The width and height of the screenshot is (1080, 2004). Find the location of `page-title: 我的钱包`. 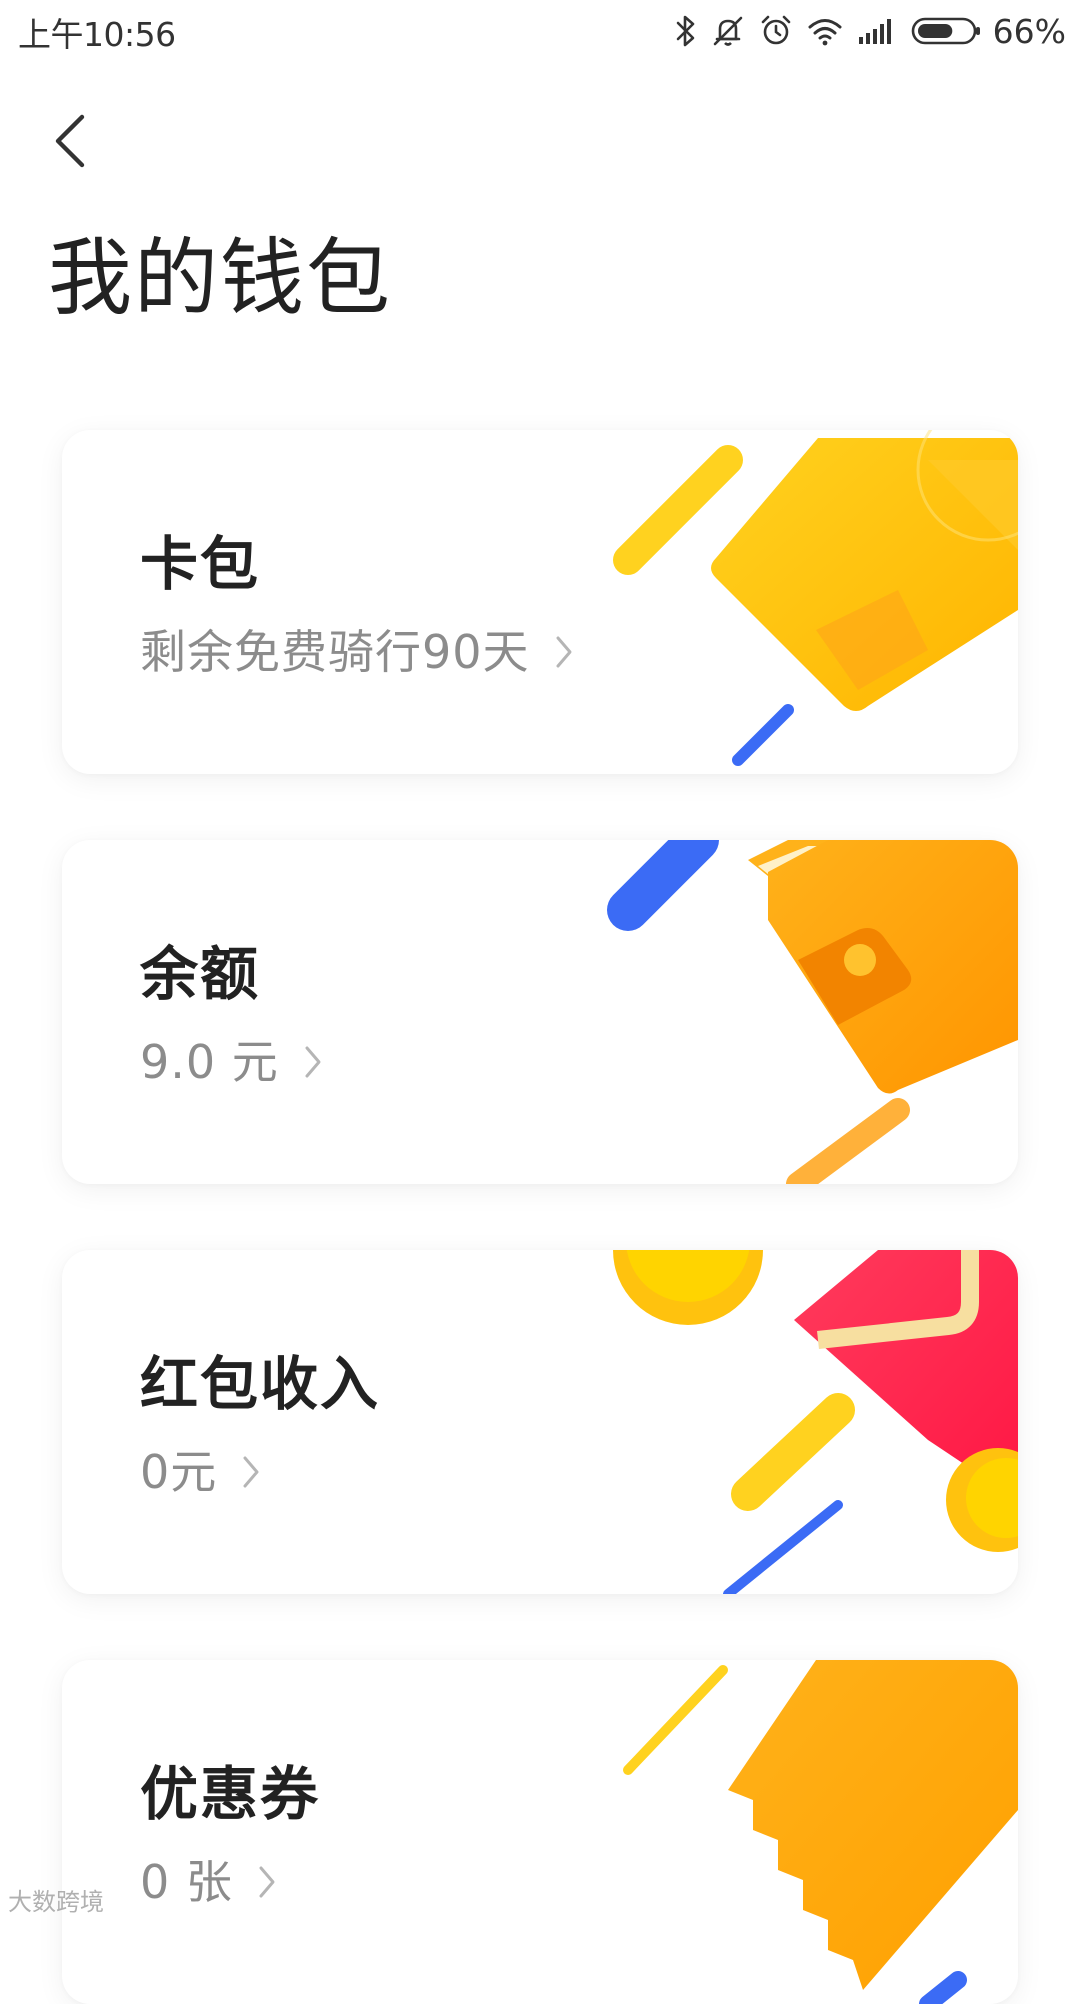

page-title: 我的钱包 is located at coordinates (220, 278).